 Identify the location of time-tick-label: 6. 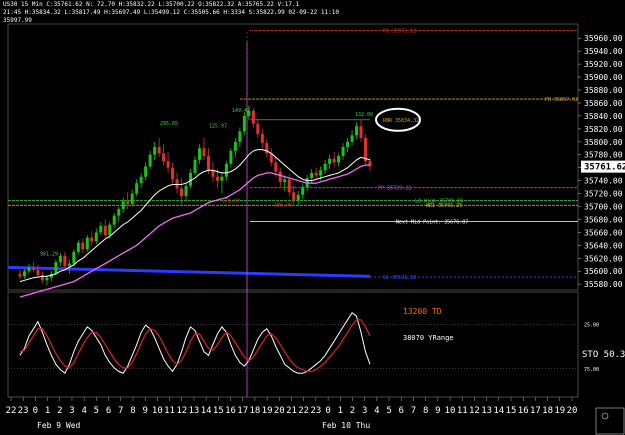
(401, 411).